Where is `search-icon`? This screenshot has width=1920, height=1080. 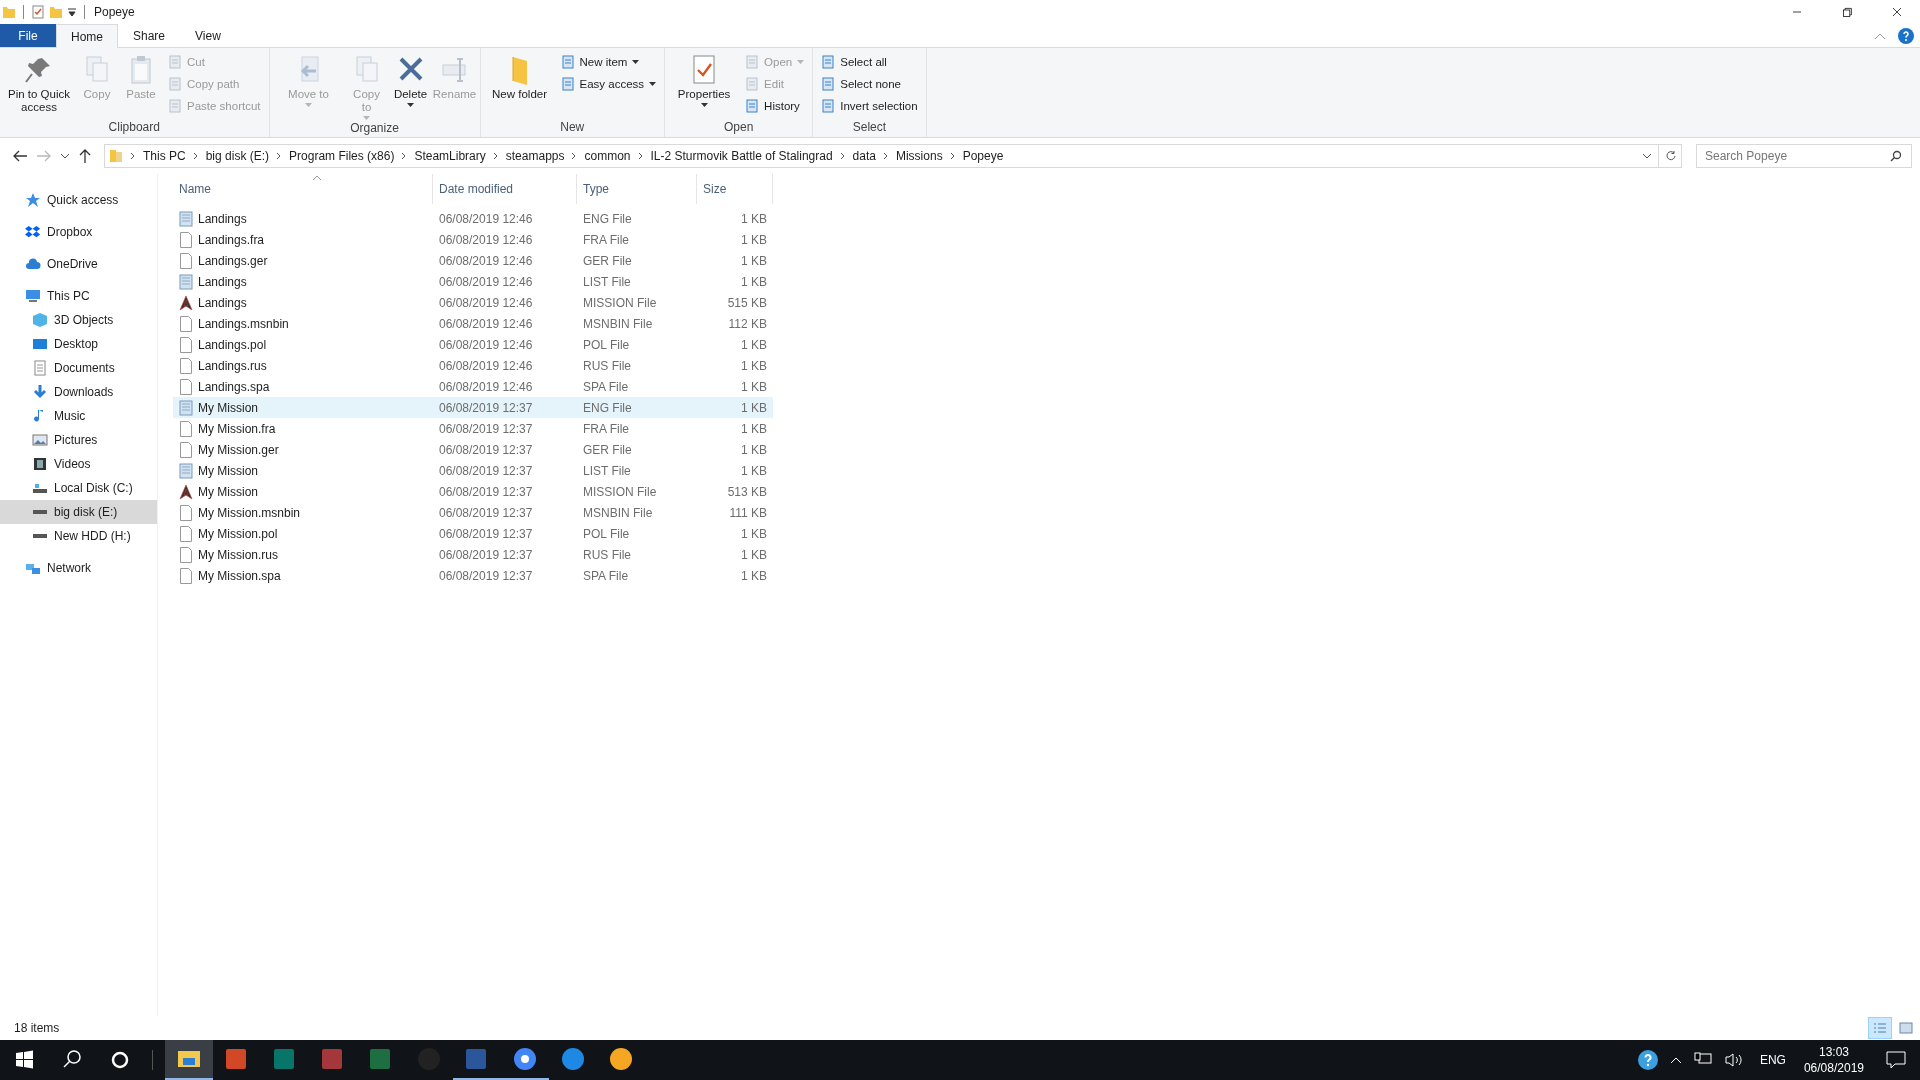 search-icon is located at coordinates (1896, 156).